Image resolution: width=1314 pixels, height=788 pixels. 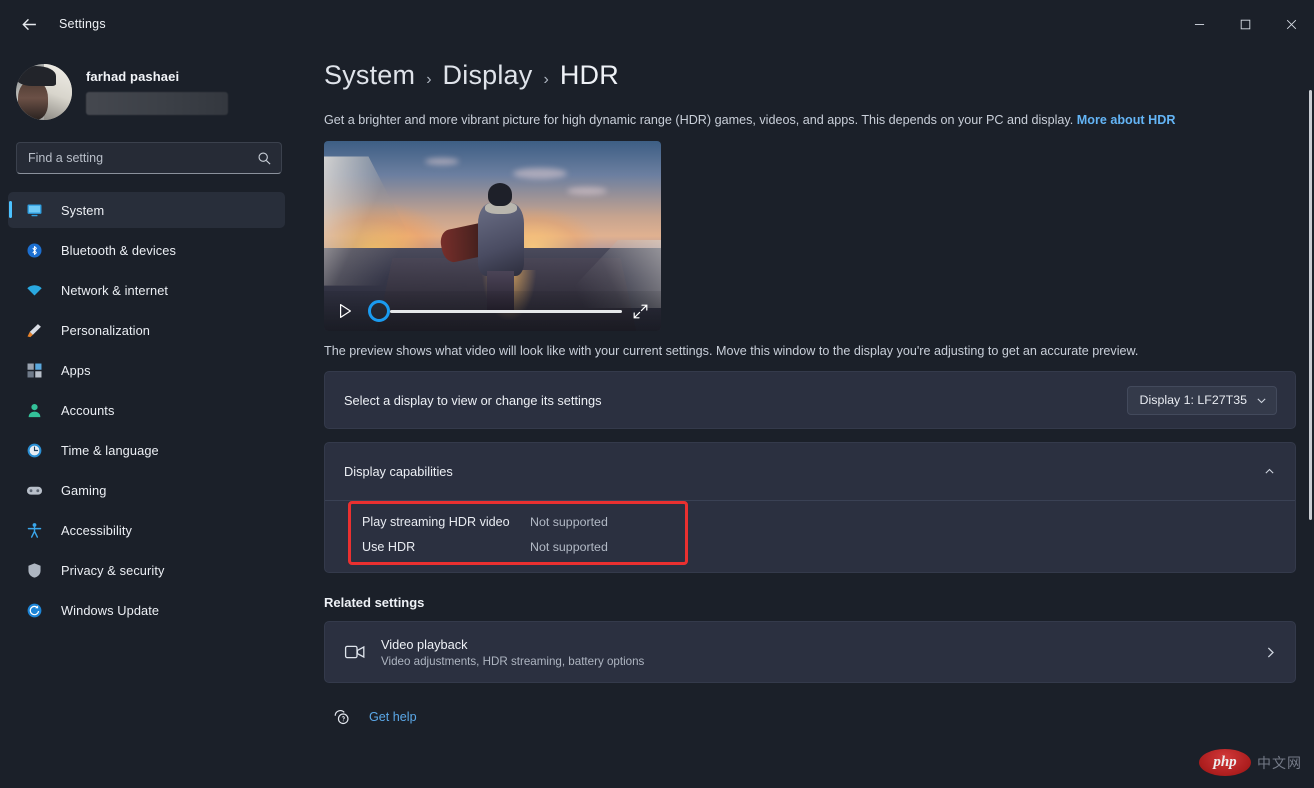 I want to click on sidebar-item-label: Windows Update, so click(x=110, y=610).